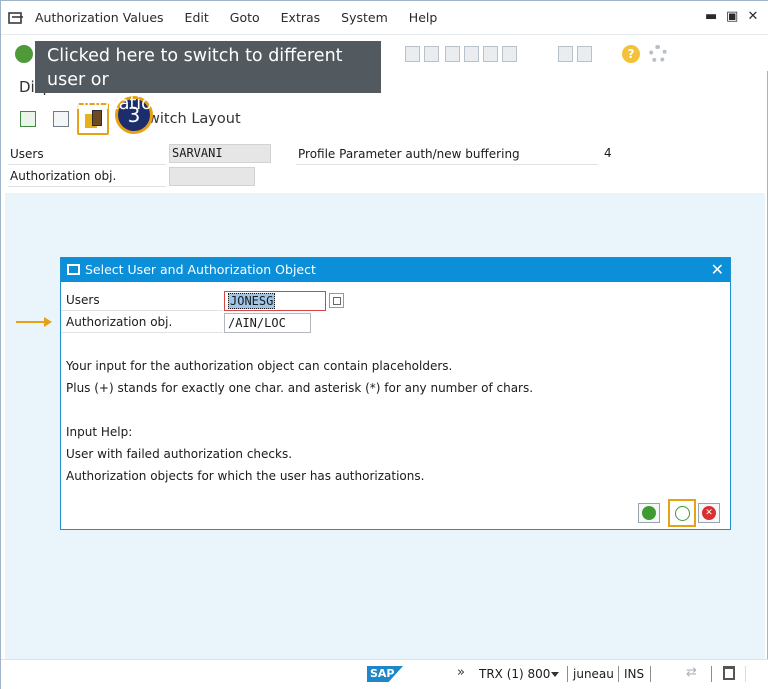 The height and width of the screenshot is (689, 768). What do you see at coordinates (423, 17) in the screenshot?
I see `menu-help: Help` at bounding box center [423, 17].